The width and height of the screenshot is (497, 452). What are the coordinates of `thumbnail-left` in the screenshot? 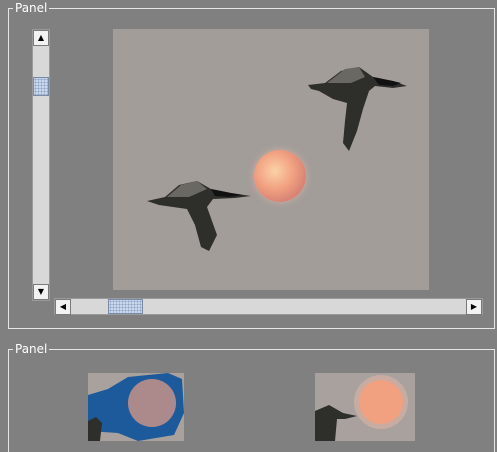 It's located at (136, 407).